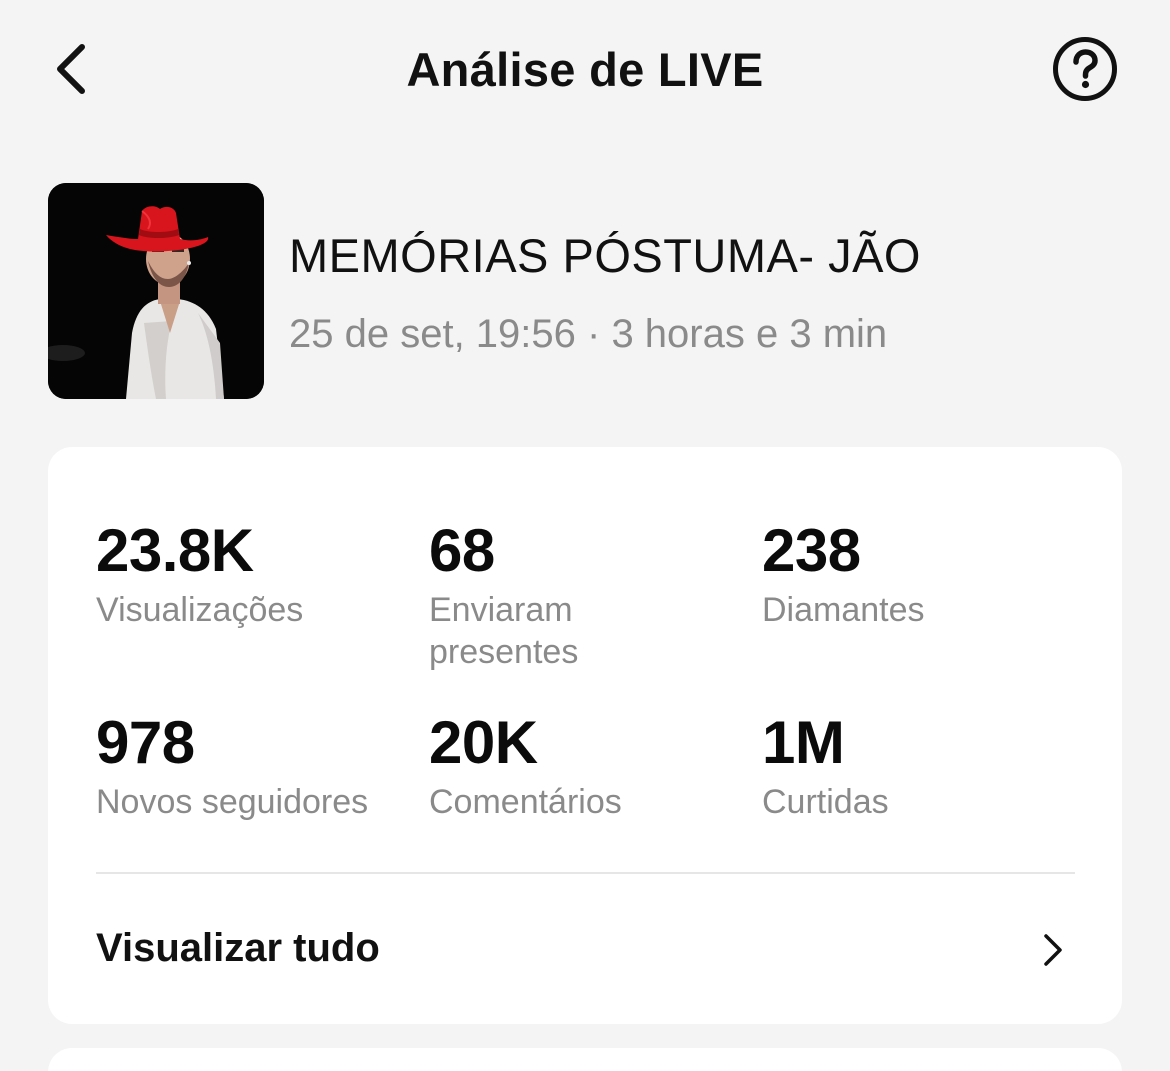  Describe the element at coordinates (803, 742) in the screenshot. I see `stat-value: 1M` at that location.